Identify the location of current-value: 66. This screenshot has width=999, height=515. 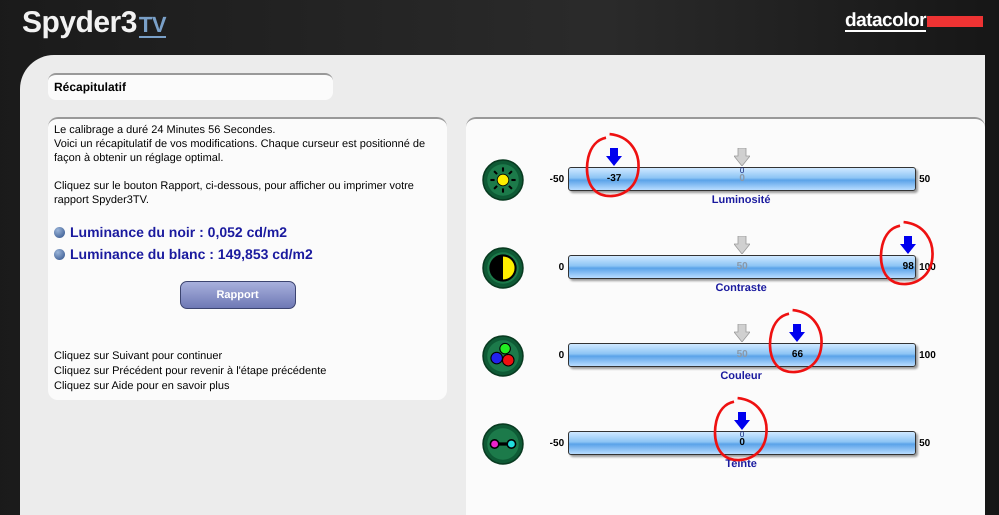
(798, 354).